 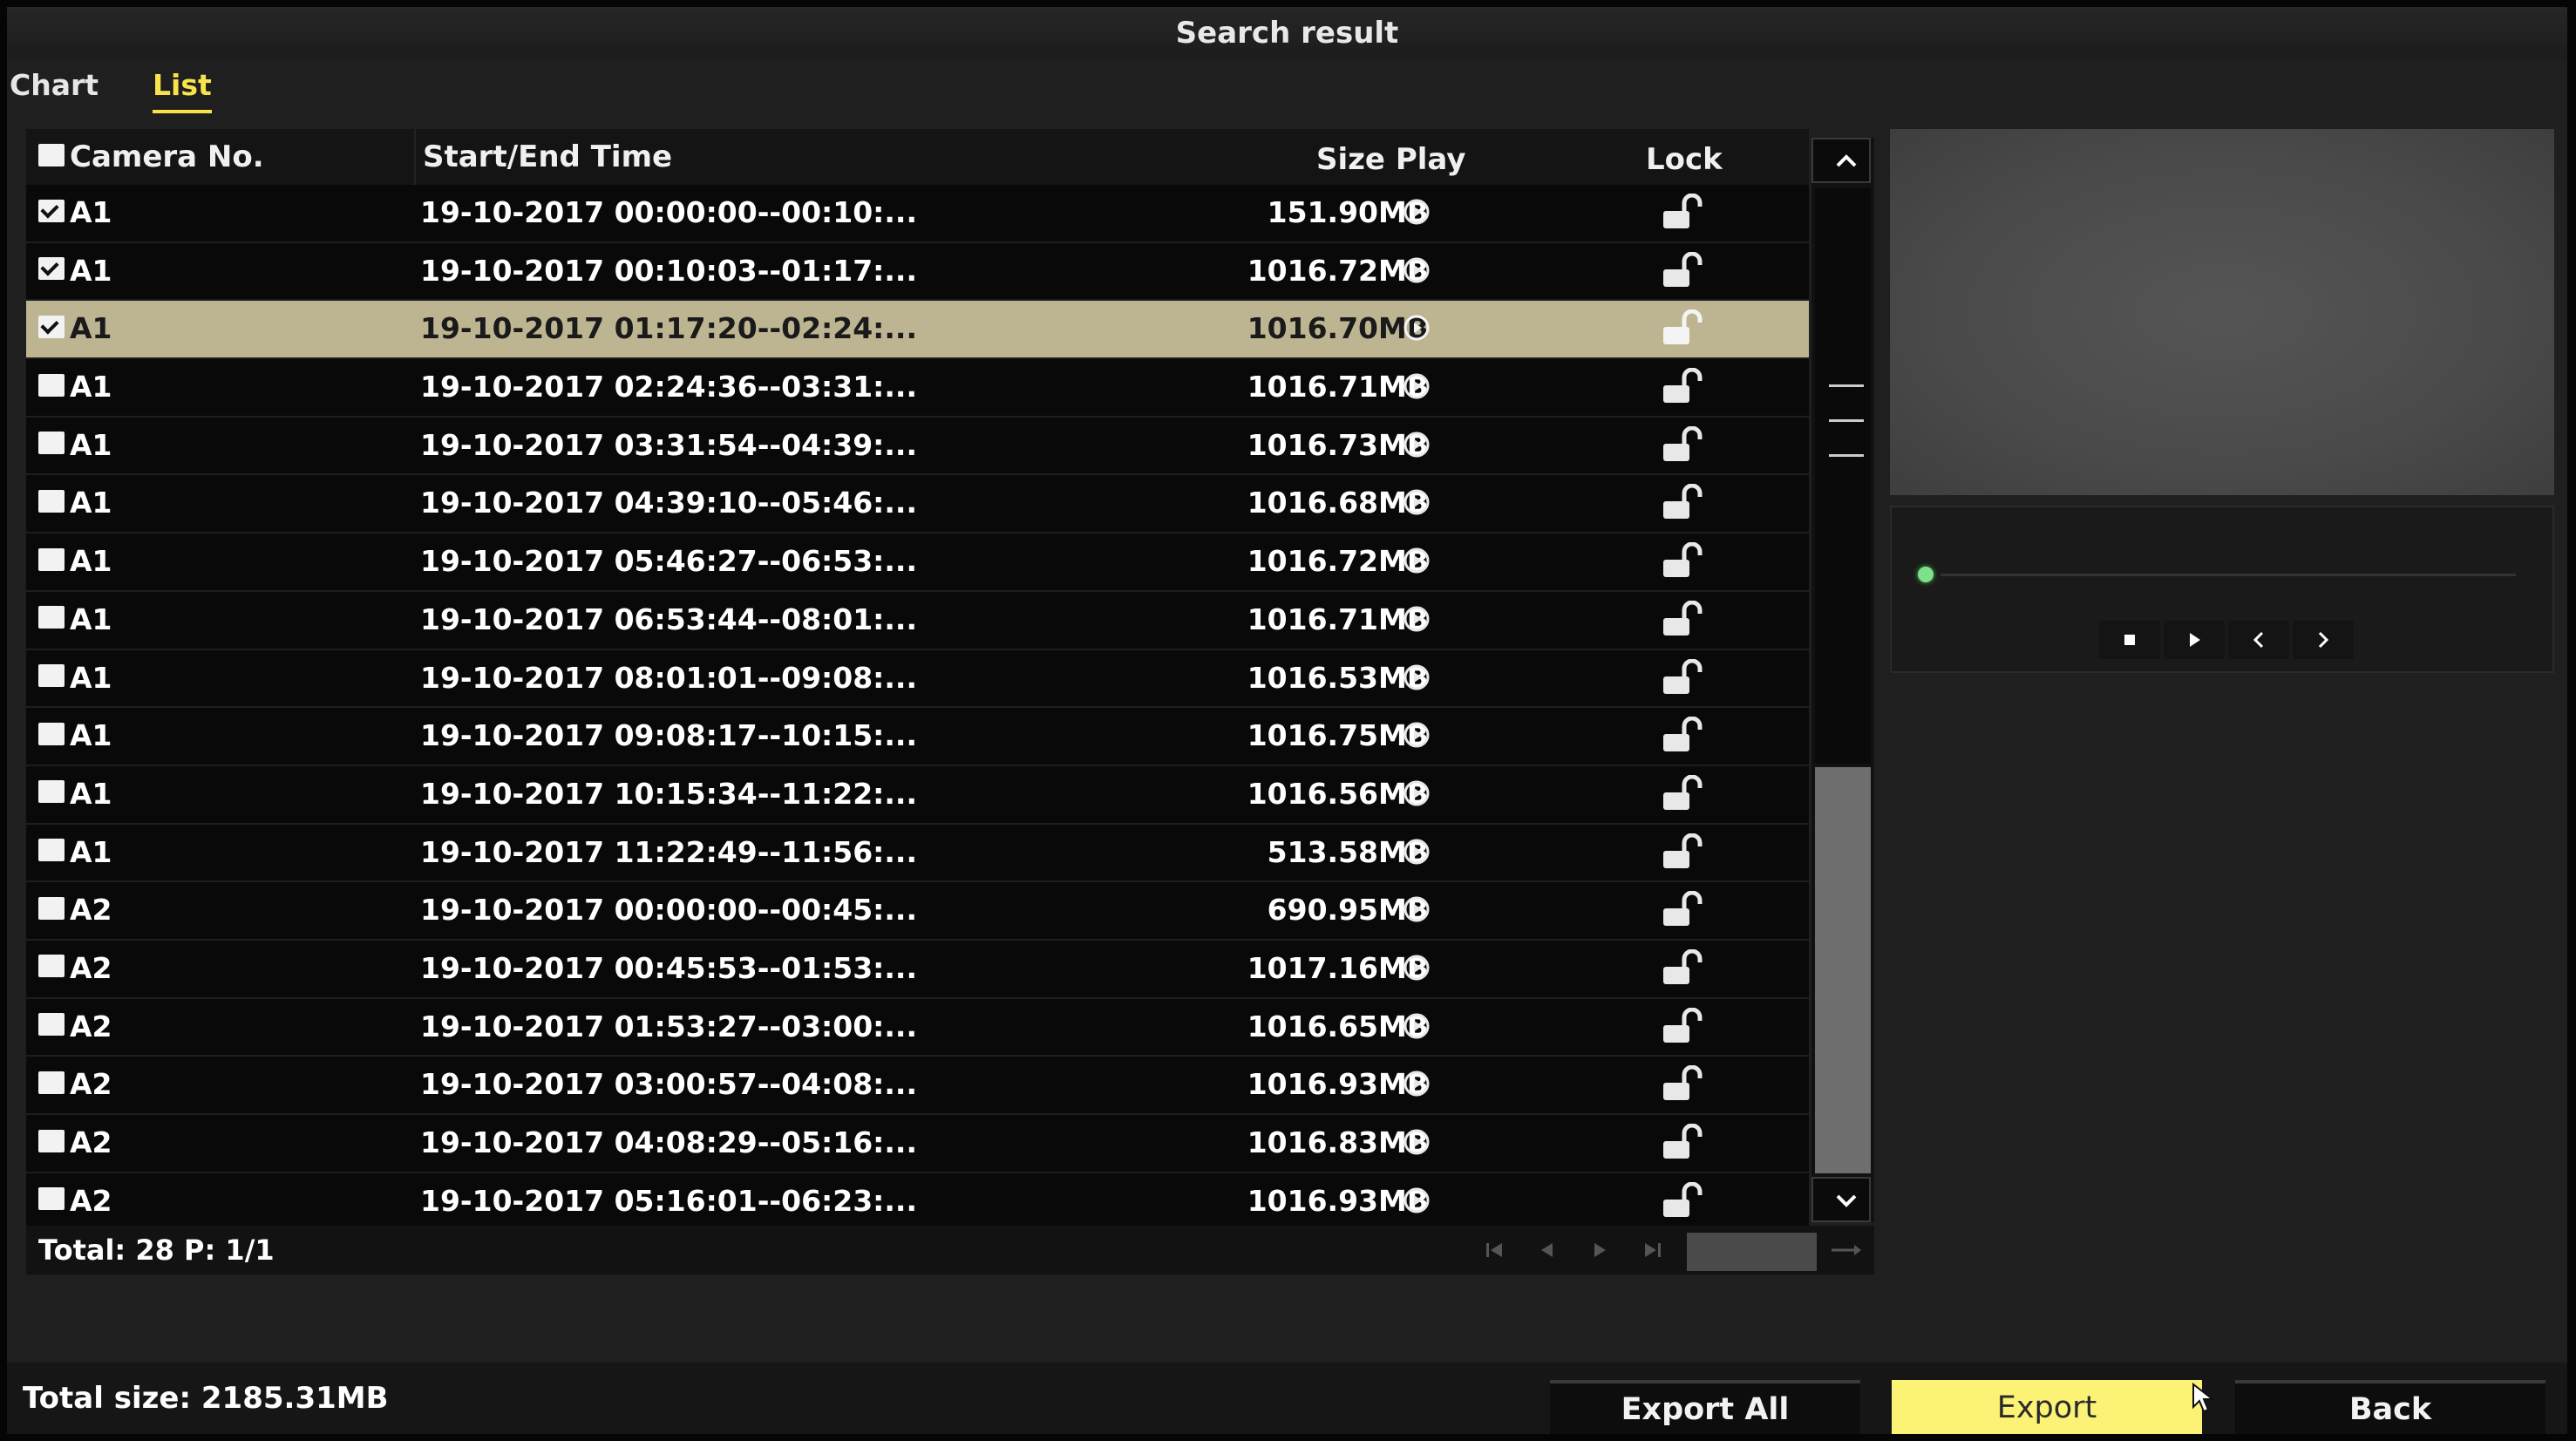 What do you see at coordinates (2194, 640) in the screenshot?
I see `play-button` at bounding box center [2194, 640].